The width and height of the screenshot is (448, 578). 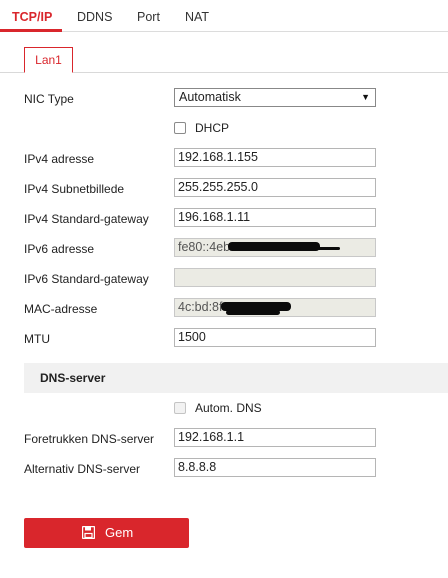 I want to click on auto-dns-label: Autom. DNS, so click(x=228, y=408).